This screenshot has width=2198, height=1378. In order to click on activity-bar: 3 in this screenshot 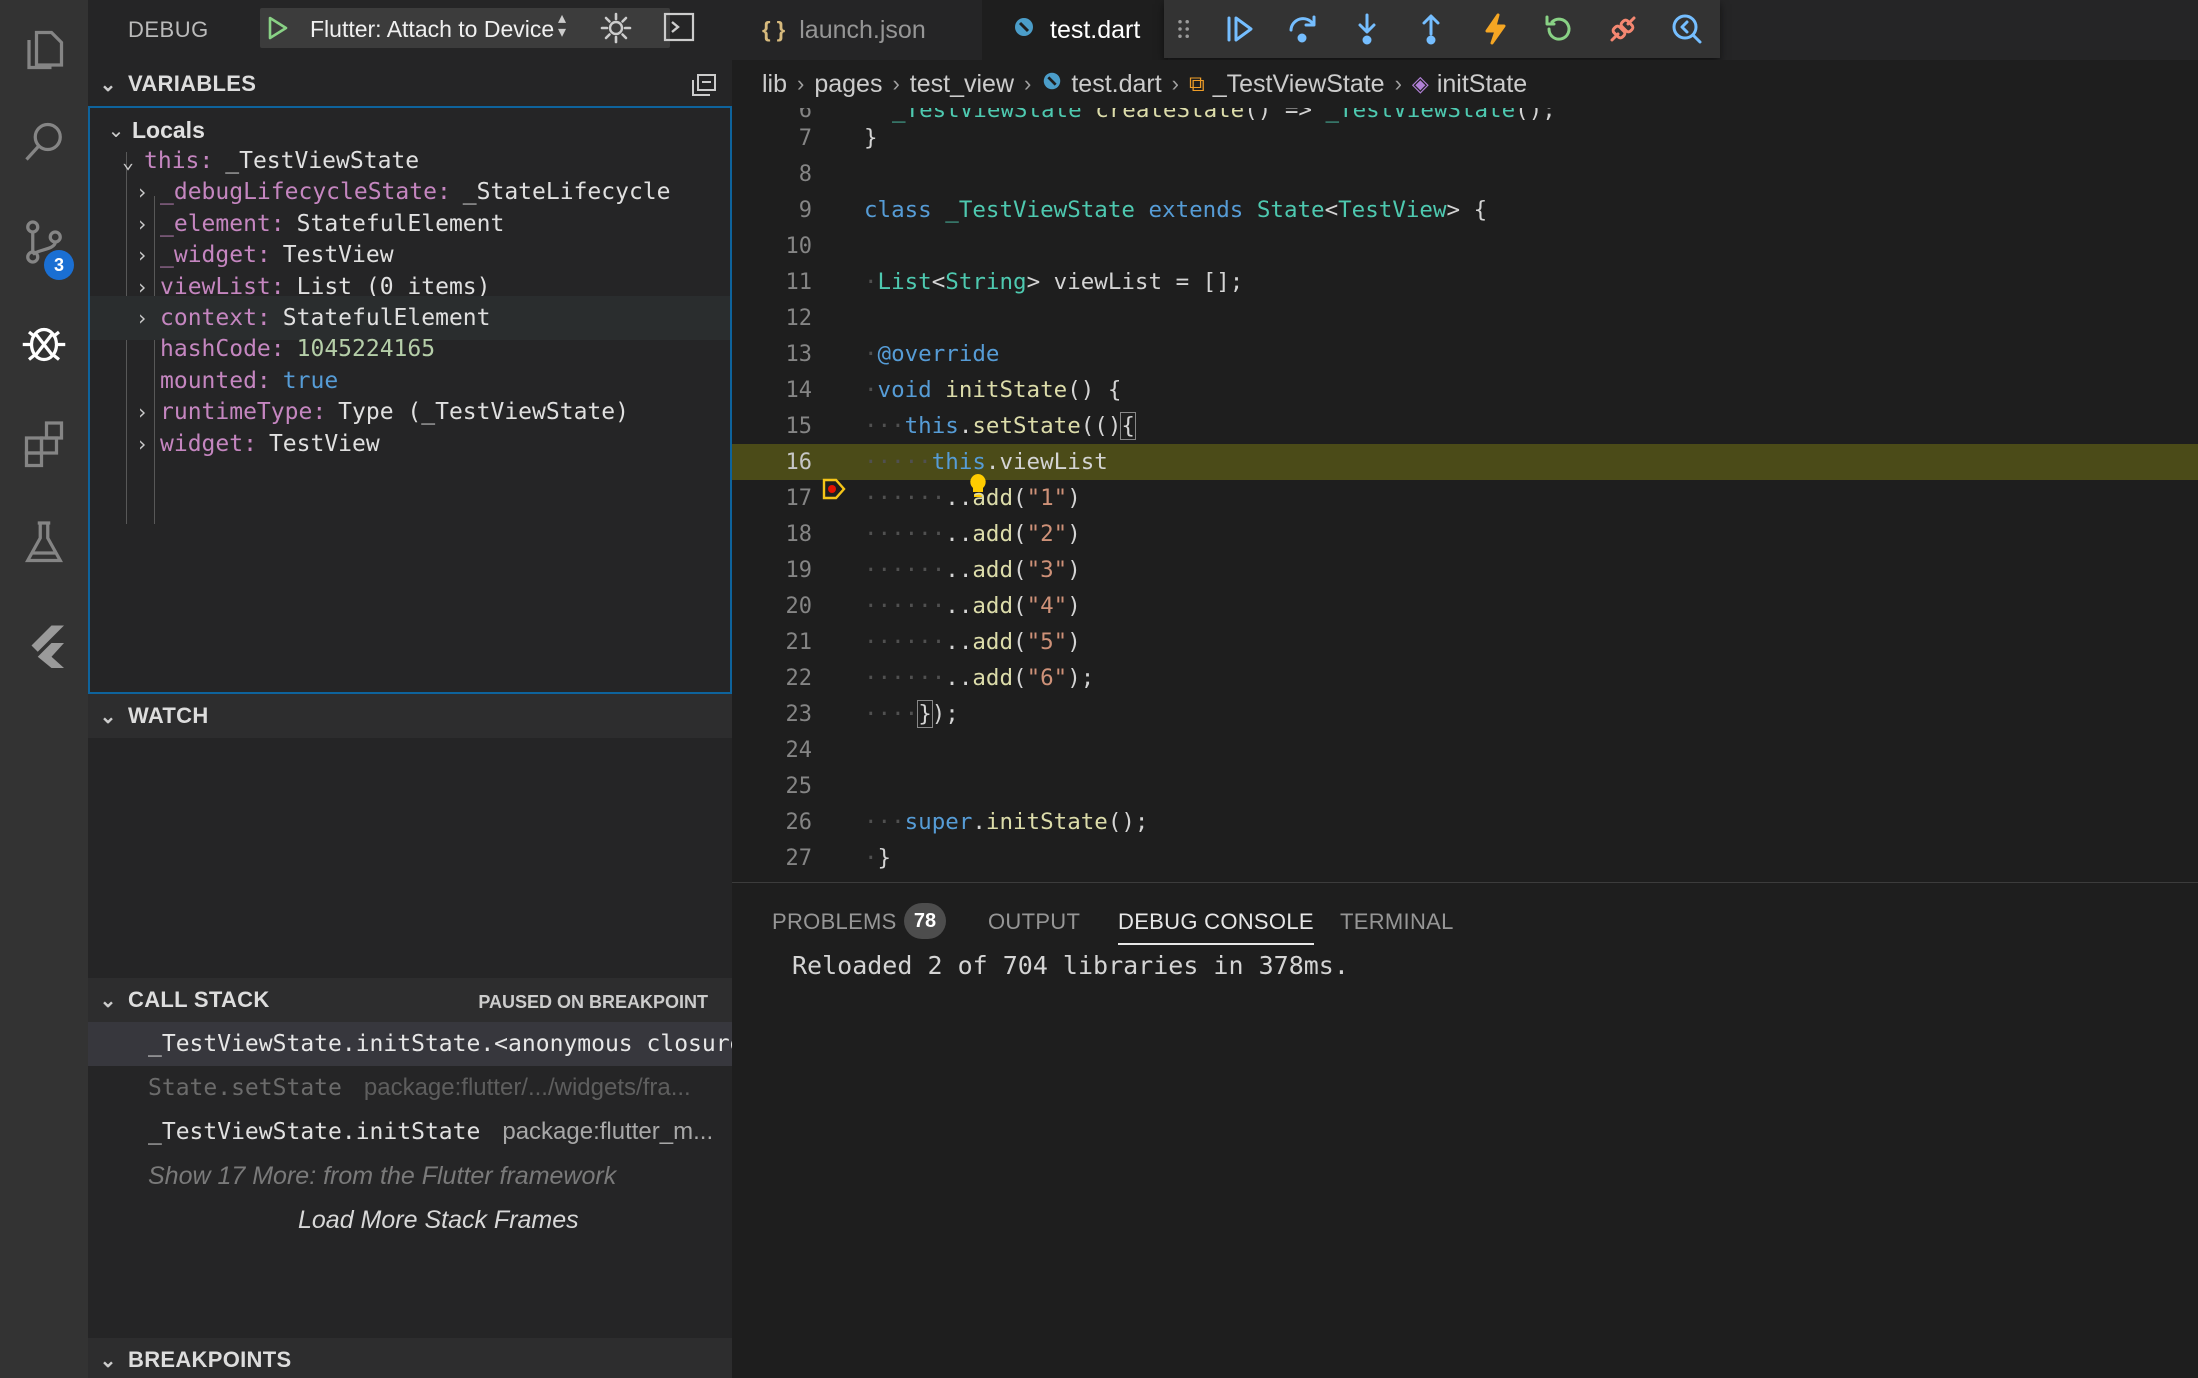, I will do `click(44, 689)`.